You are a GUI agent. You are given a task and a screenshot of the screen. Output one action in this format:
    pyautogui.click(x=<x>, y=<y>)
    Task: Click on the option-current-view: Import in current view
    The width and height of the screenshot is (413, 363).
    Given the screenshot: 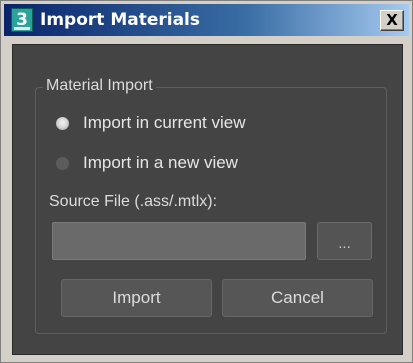 What is the action you would take?
    pyautogui.click(x=151, y=123)
    